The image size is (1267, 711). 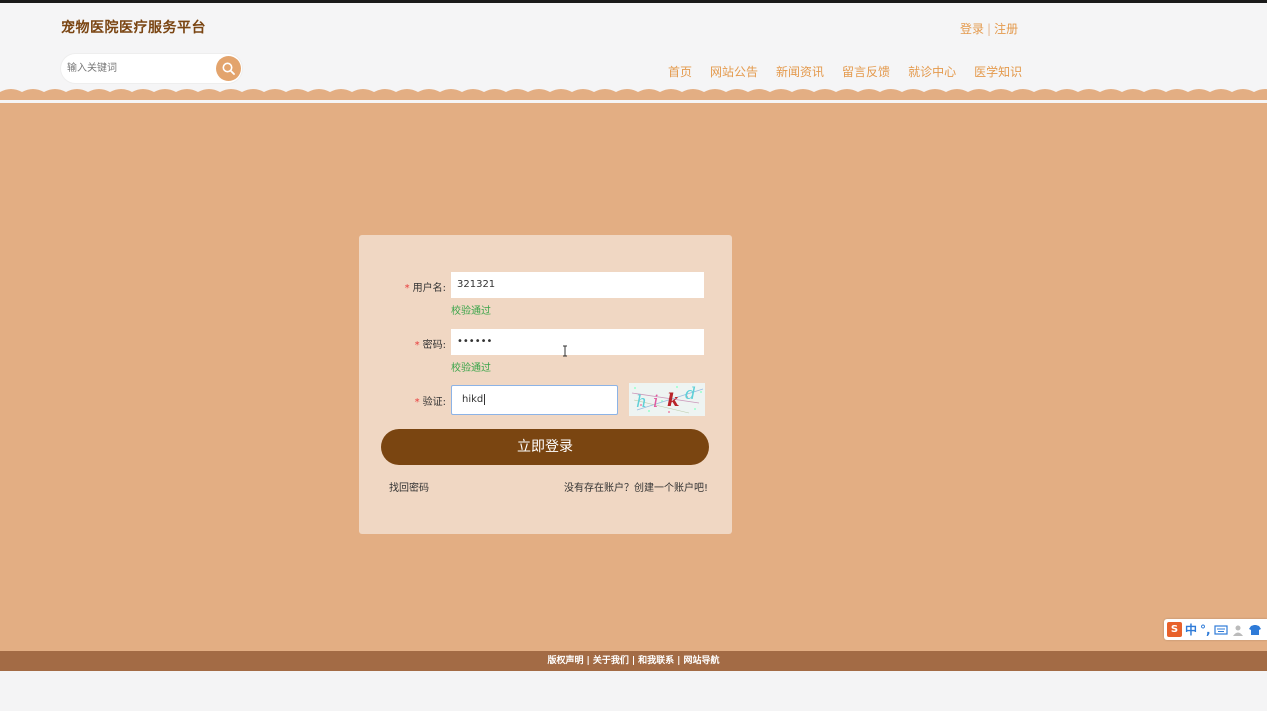 I want to click on main-nav: 首页 网站公告 新闻资讯 留言反馈 就诊中心 医学知识, so click(x=845, y=71).